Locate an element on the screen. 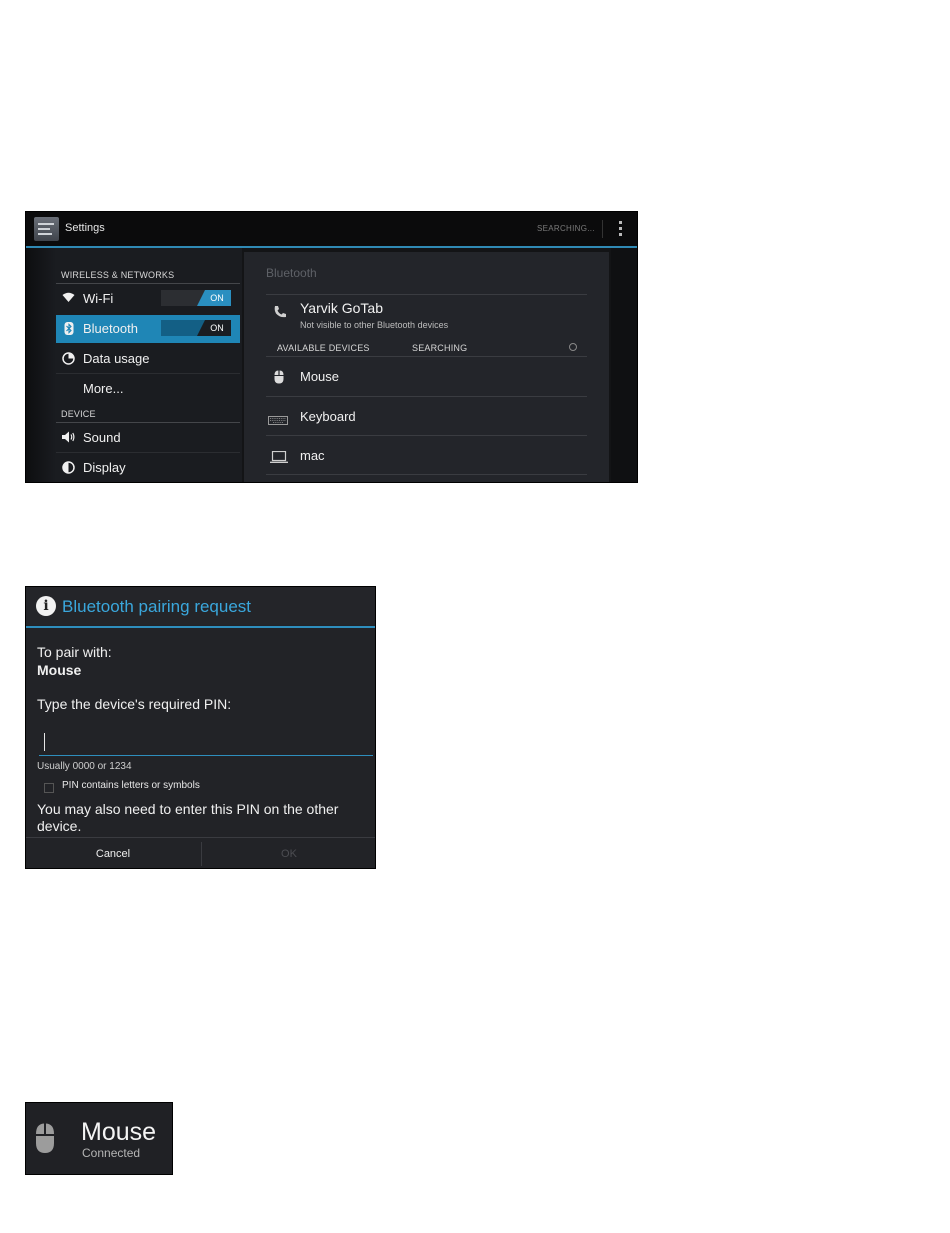 This screenshot has height=1233, width=950. app-title: Settings is located at coordinates (85, 228).